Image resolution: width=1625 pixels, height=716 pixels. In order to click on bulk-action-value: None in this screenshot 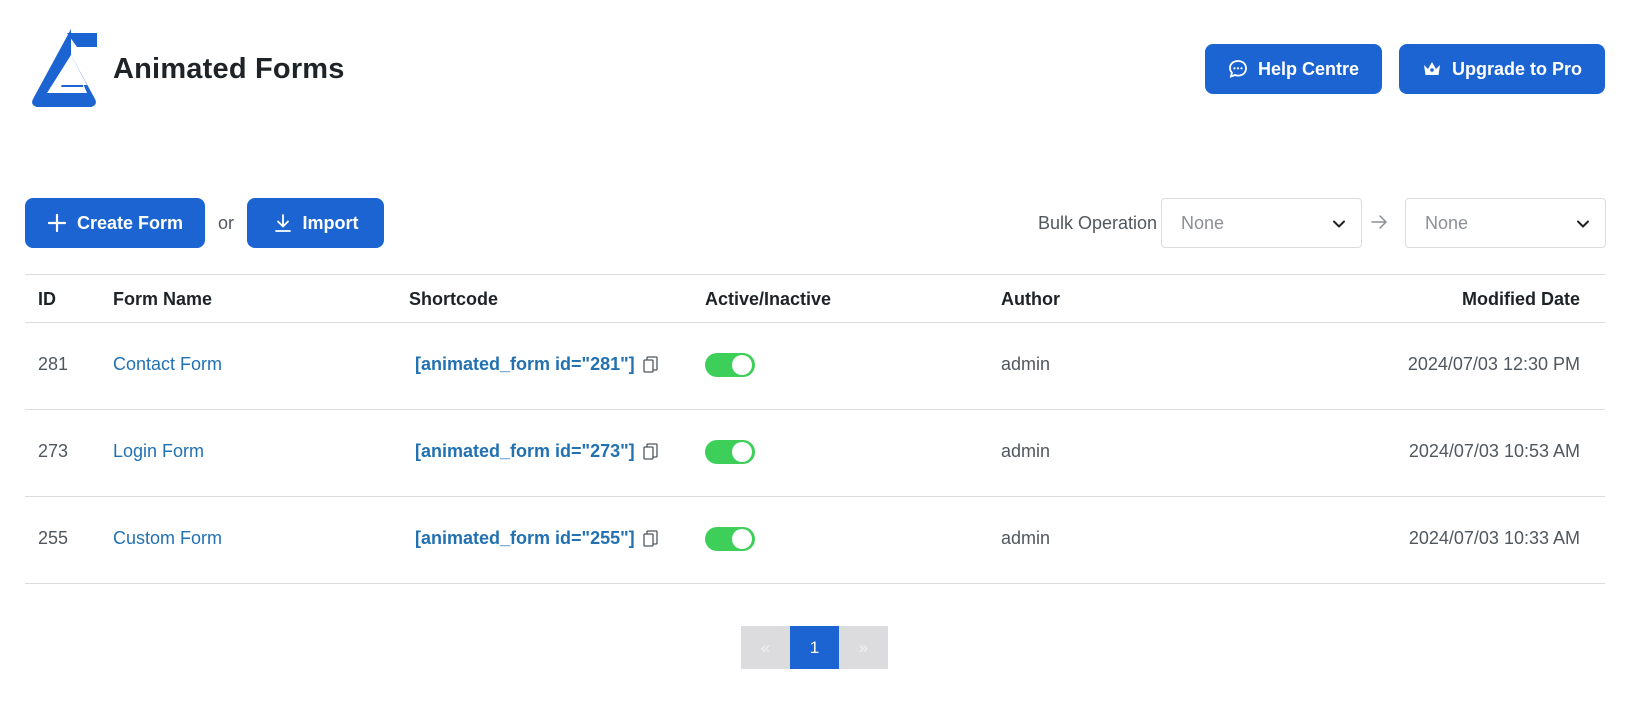, I will do `click(1447, 222)`.